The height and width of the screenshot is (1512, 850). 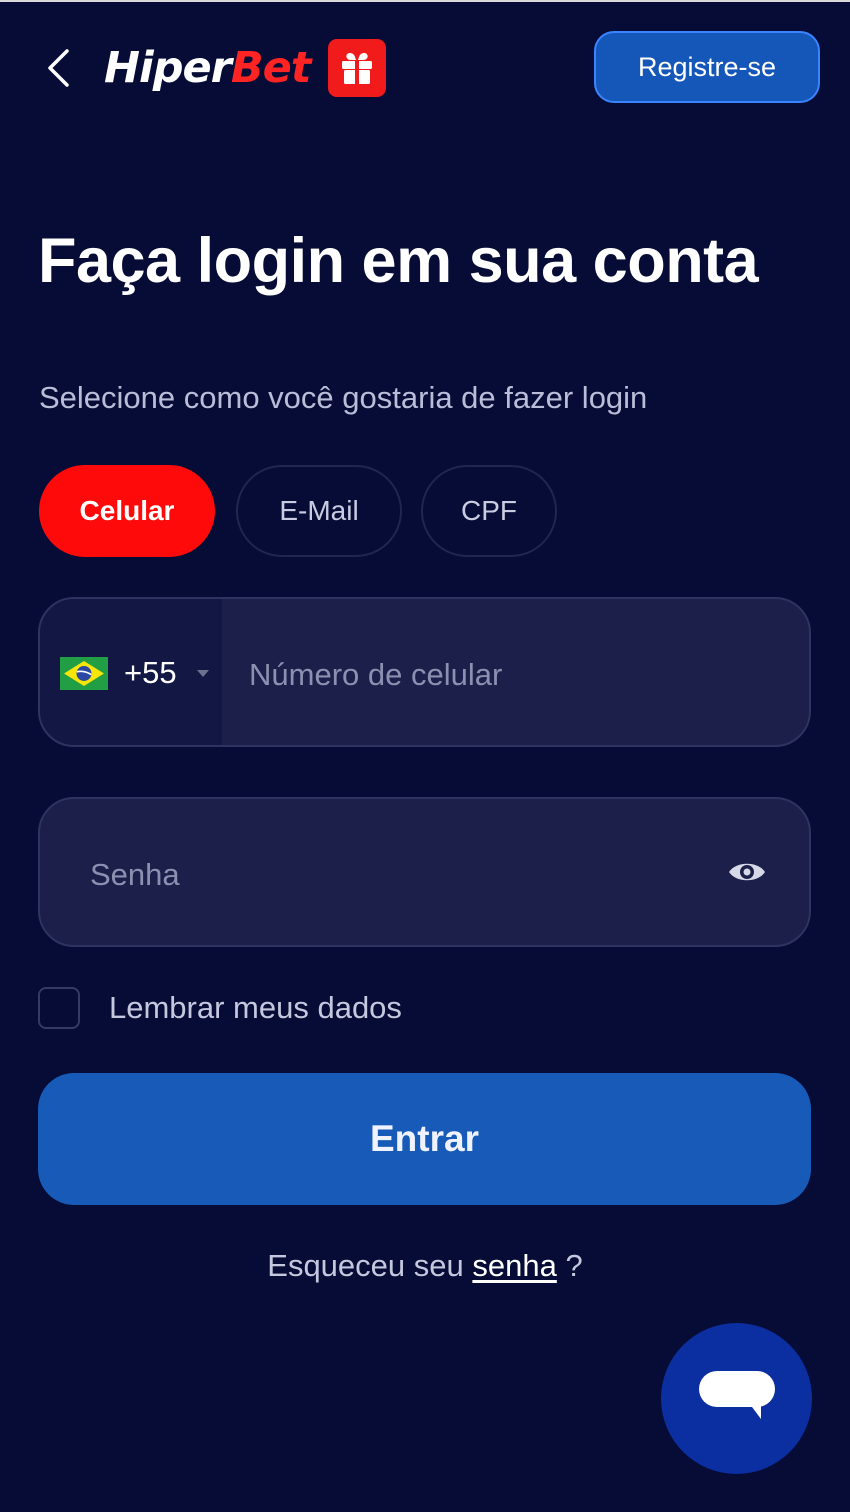 I want to click on forgot-prefix: Esqueceu seu, so click(x=365, y=1265).